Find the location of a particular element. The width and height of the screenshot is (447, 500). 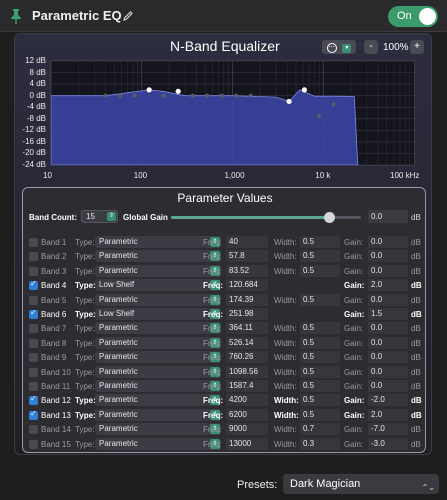

freq-field: 364.11 is located at coordinates (247, 328).